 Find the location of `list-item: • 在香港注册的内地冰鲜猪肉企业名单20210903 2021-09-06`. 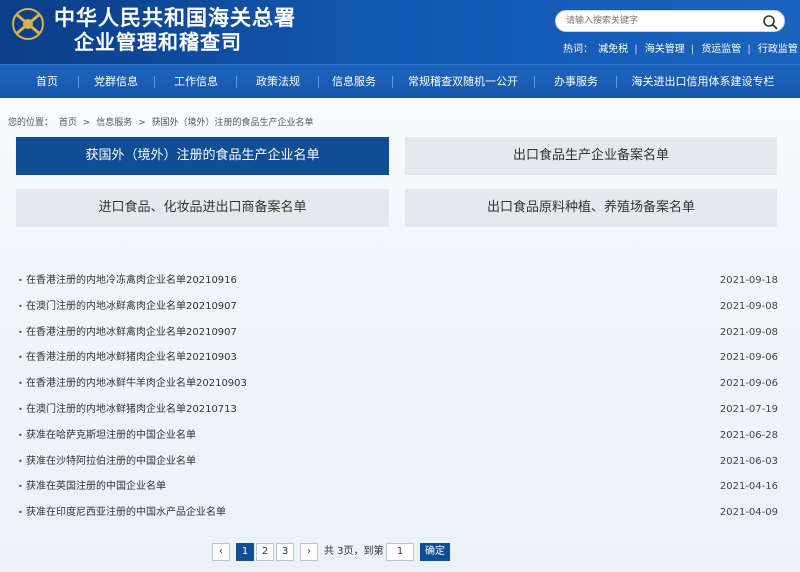

list-item: • 在香港注册的内地冰鲜猪肉企业名单20210903 2021-09-06 is located at coordinates (400, 358).